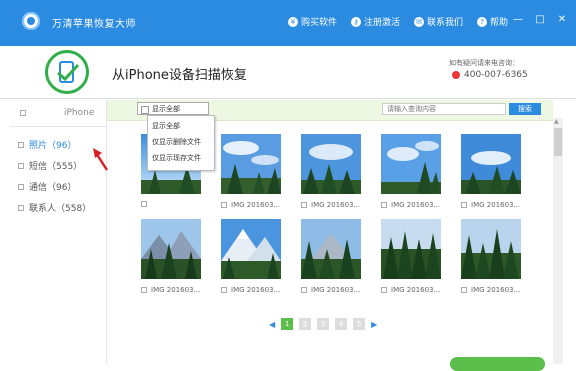  I want to click on register-link: ⚷ 注册激活, so click(375, 21).